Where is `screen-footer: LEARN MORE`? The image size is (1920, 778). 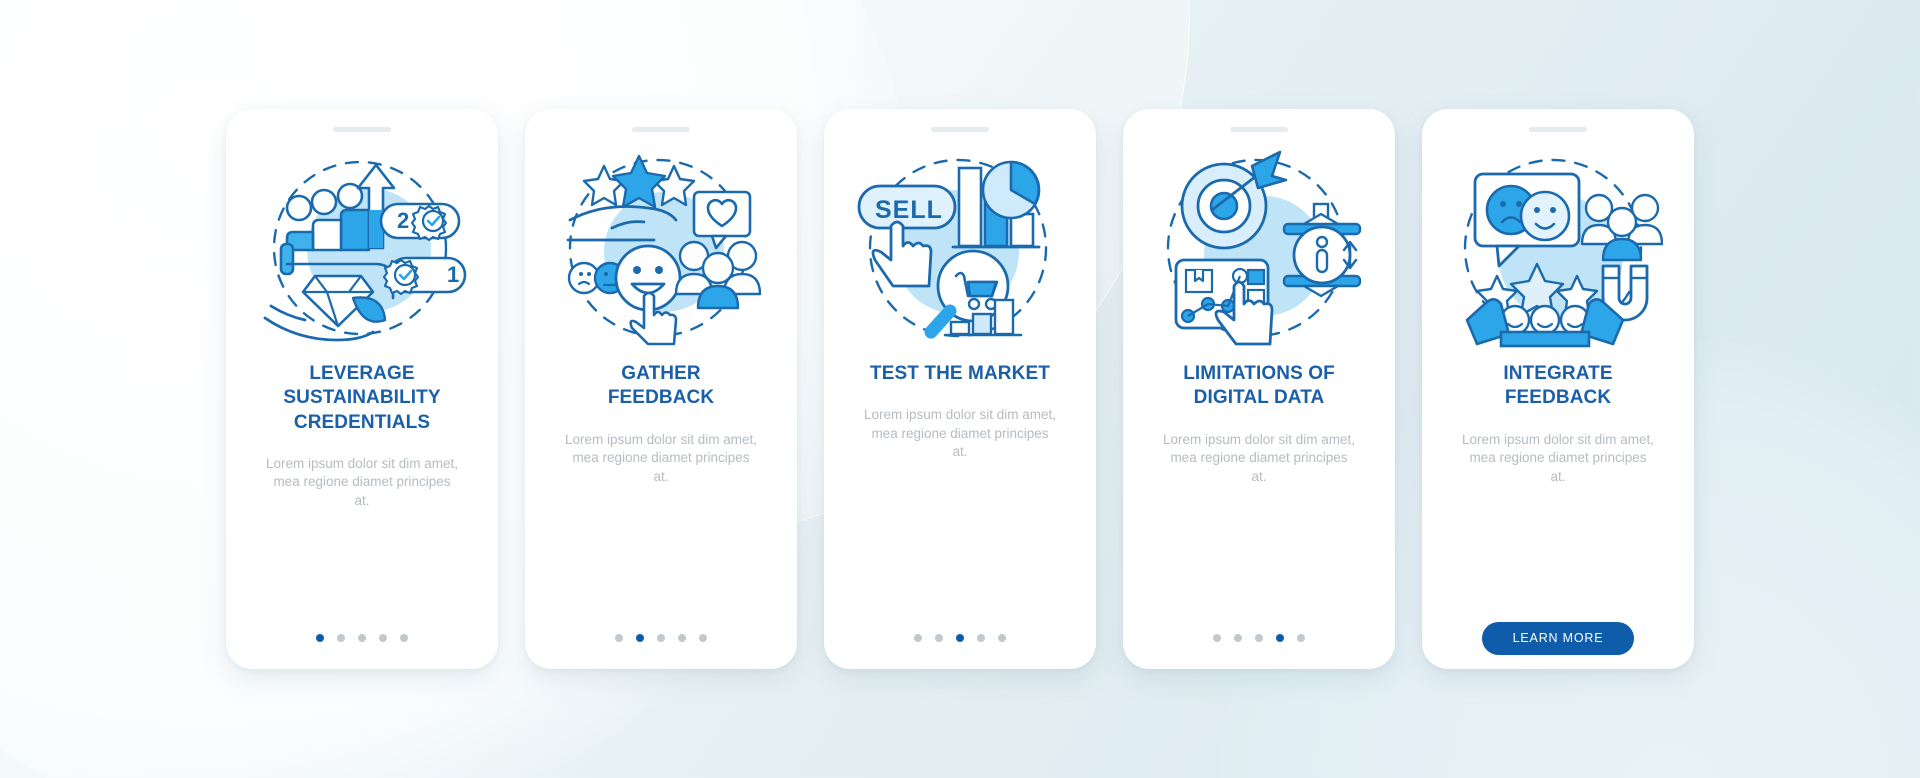
screen-footer: LEARN MORE is located at coordinates (1558, 638).